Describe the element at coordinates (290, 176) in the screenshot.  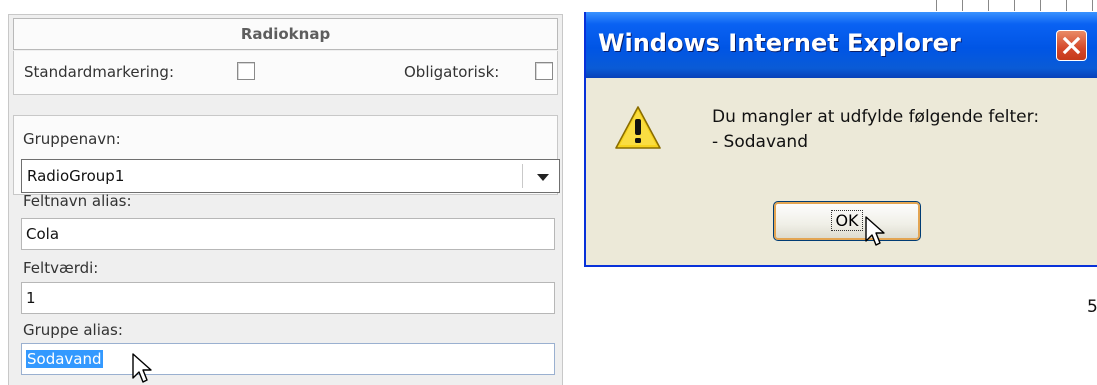
I see `group-name-select: RadioGroup1` at that location.